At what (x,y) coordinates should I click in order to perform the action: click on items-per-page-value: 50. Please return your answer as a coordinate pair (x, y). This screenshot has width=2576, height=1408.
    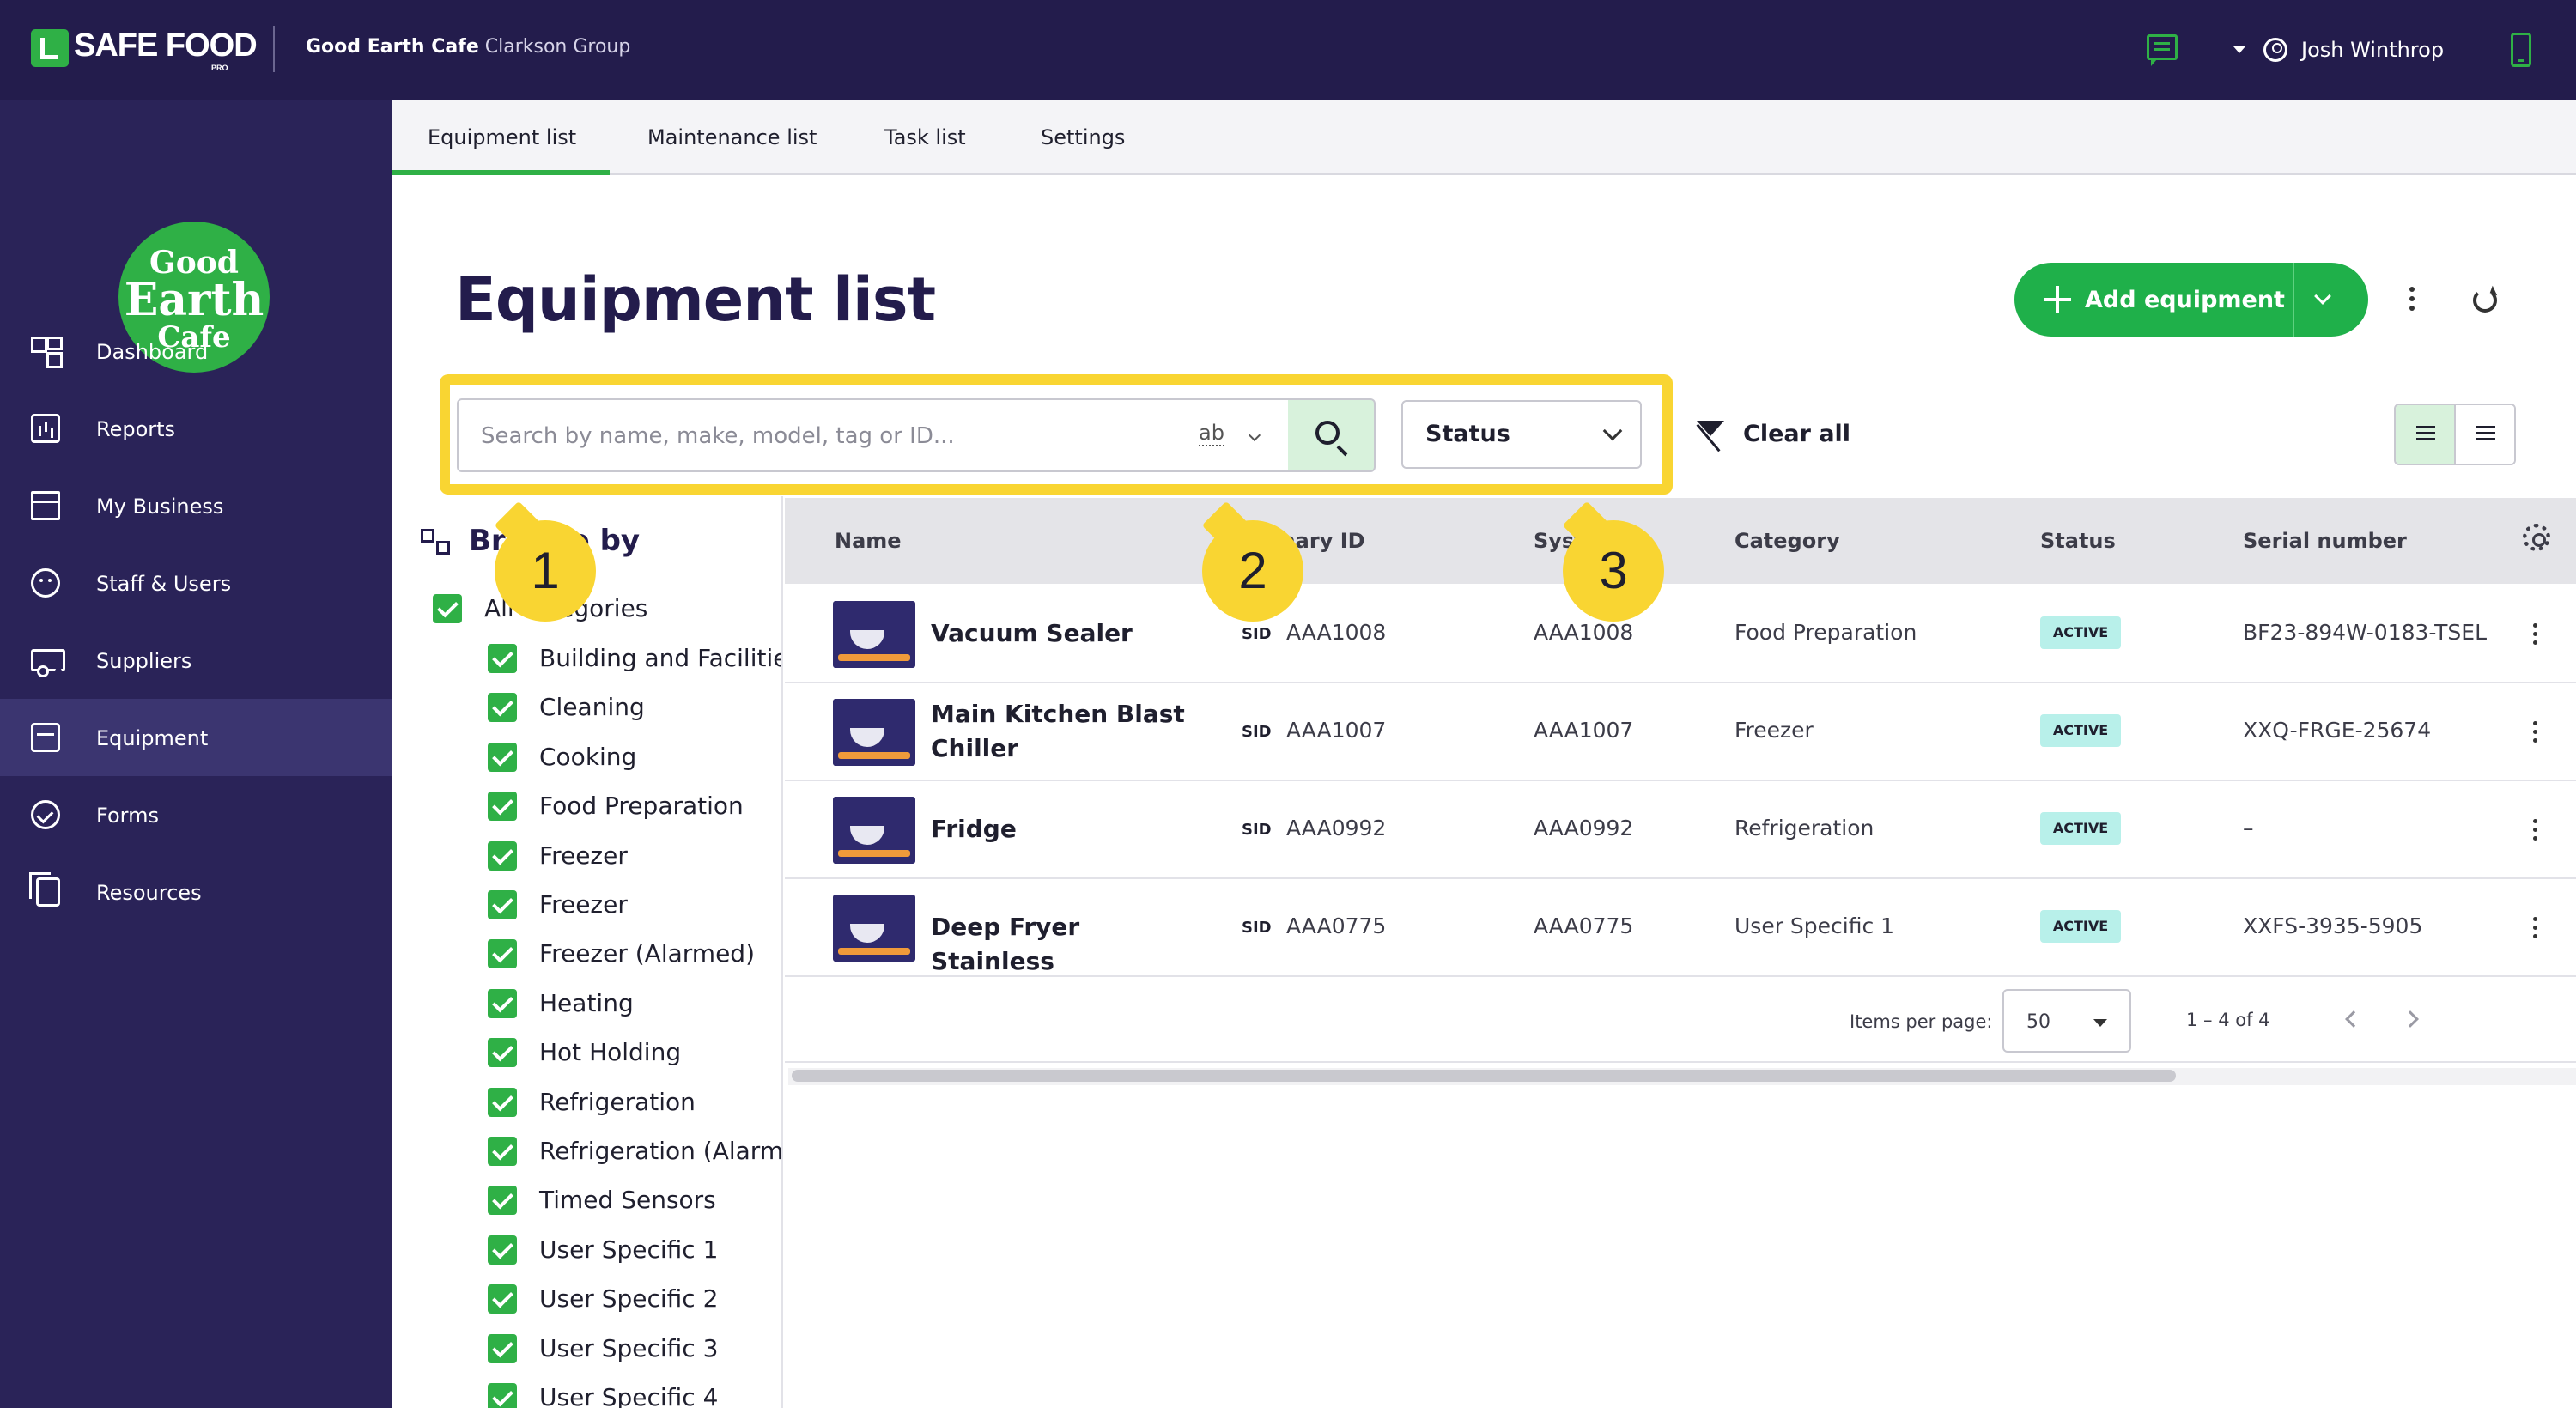
    Looking at the image, I should click on (2038, 1022).